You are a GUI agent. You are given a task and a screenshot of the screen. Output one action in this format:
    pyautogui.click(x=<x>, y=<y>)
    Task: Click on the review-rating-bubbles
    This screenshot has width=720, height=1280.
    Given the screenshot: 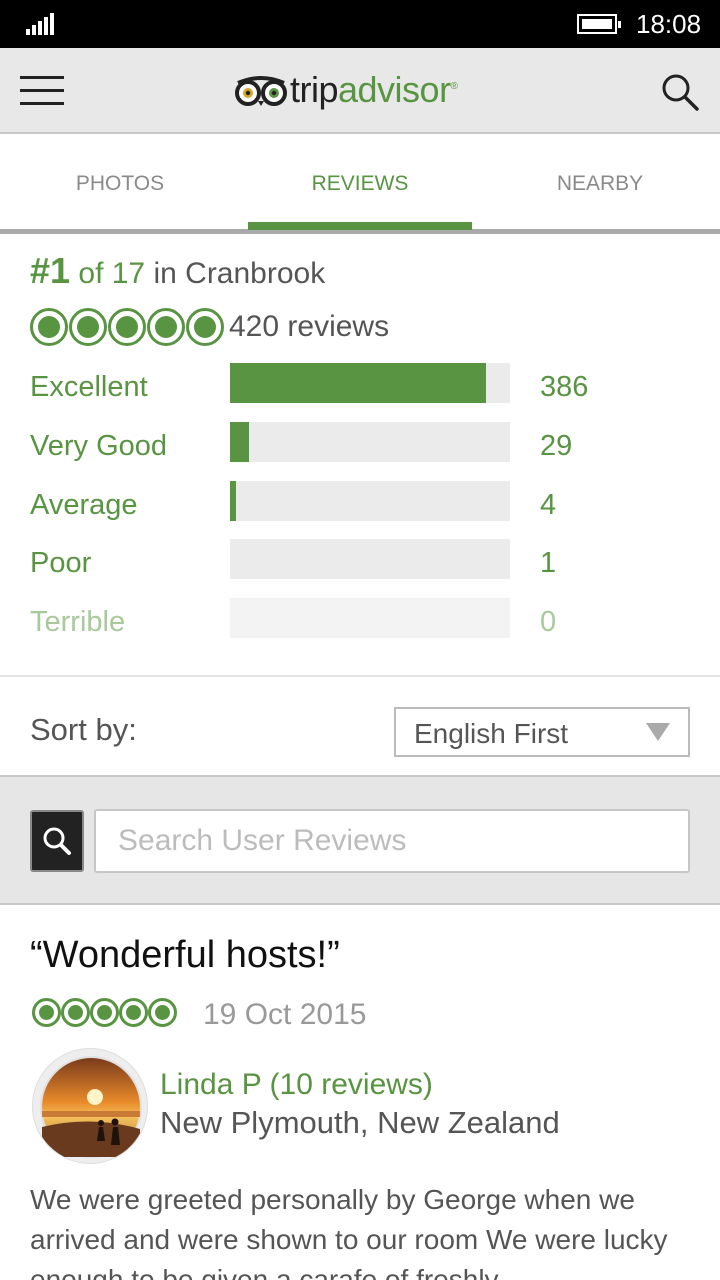 What is the action you would take?
    pyautogui.click(x=104, y=1012)
    